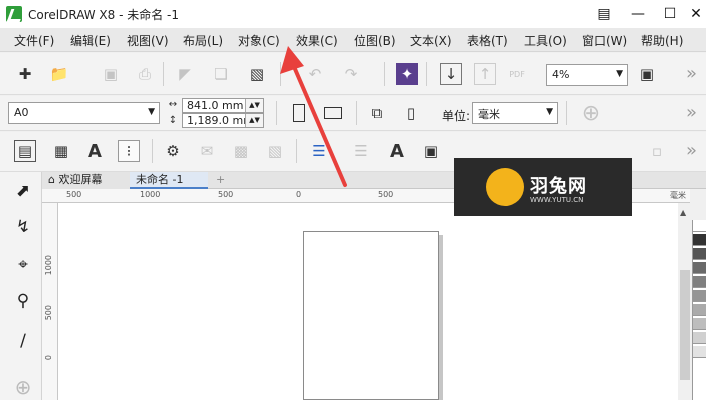 The image size is (706, 400). What do you see at coordinates (487, 40) in the screenshot?
I see `menu-table: 表格(T)` at bounding box center [487, 40].